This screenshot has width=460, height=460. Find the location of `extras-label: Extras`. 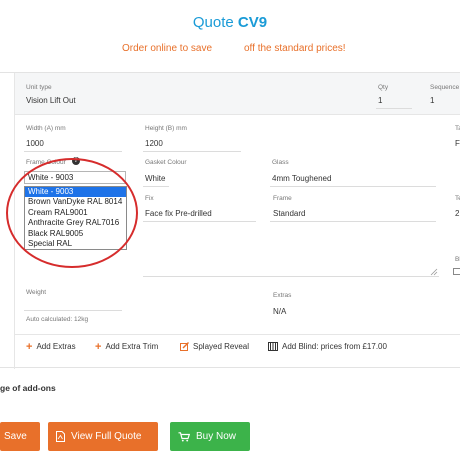

extras-label: Extras is located at coordinates (282, 295).